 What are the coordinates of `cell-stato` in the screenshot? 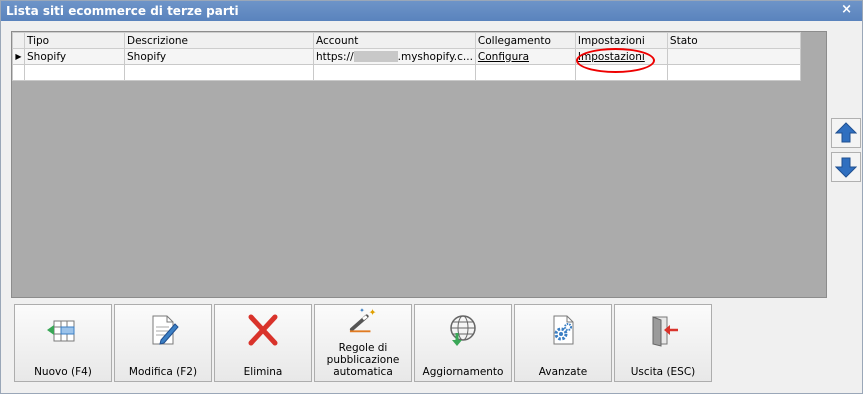 It's located at (733, 56).